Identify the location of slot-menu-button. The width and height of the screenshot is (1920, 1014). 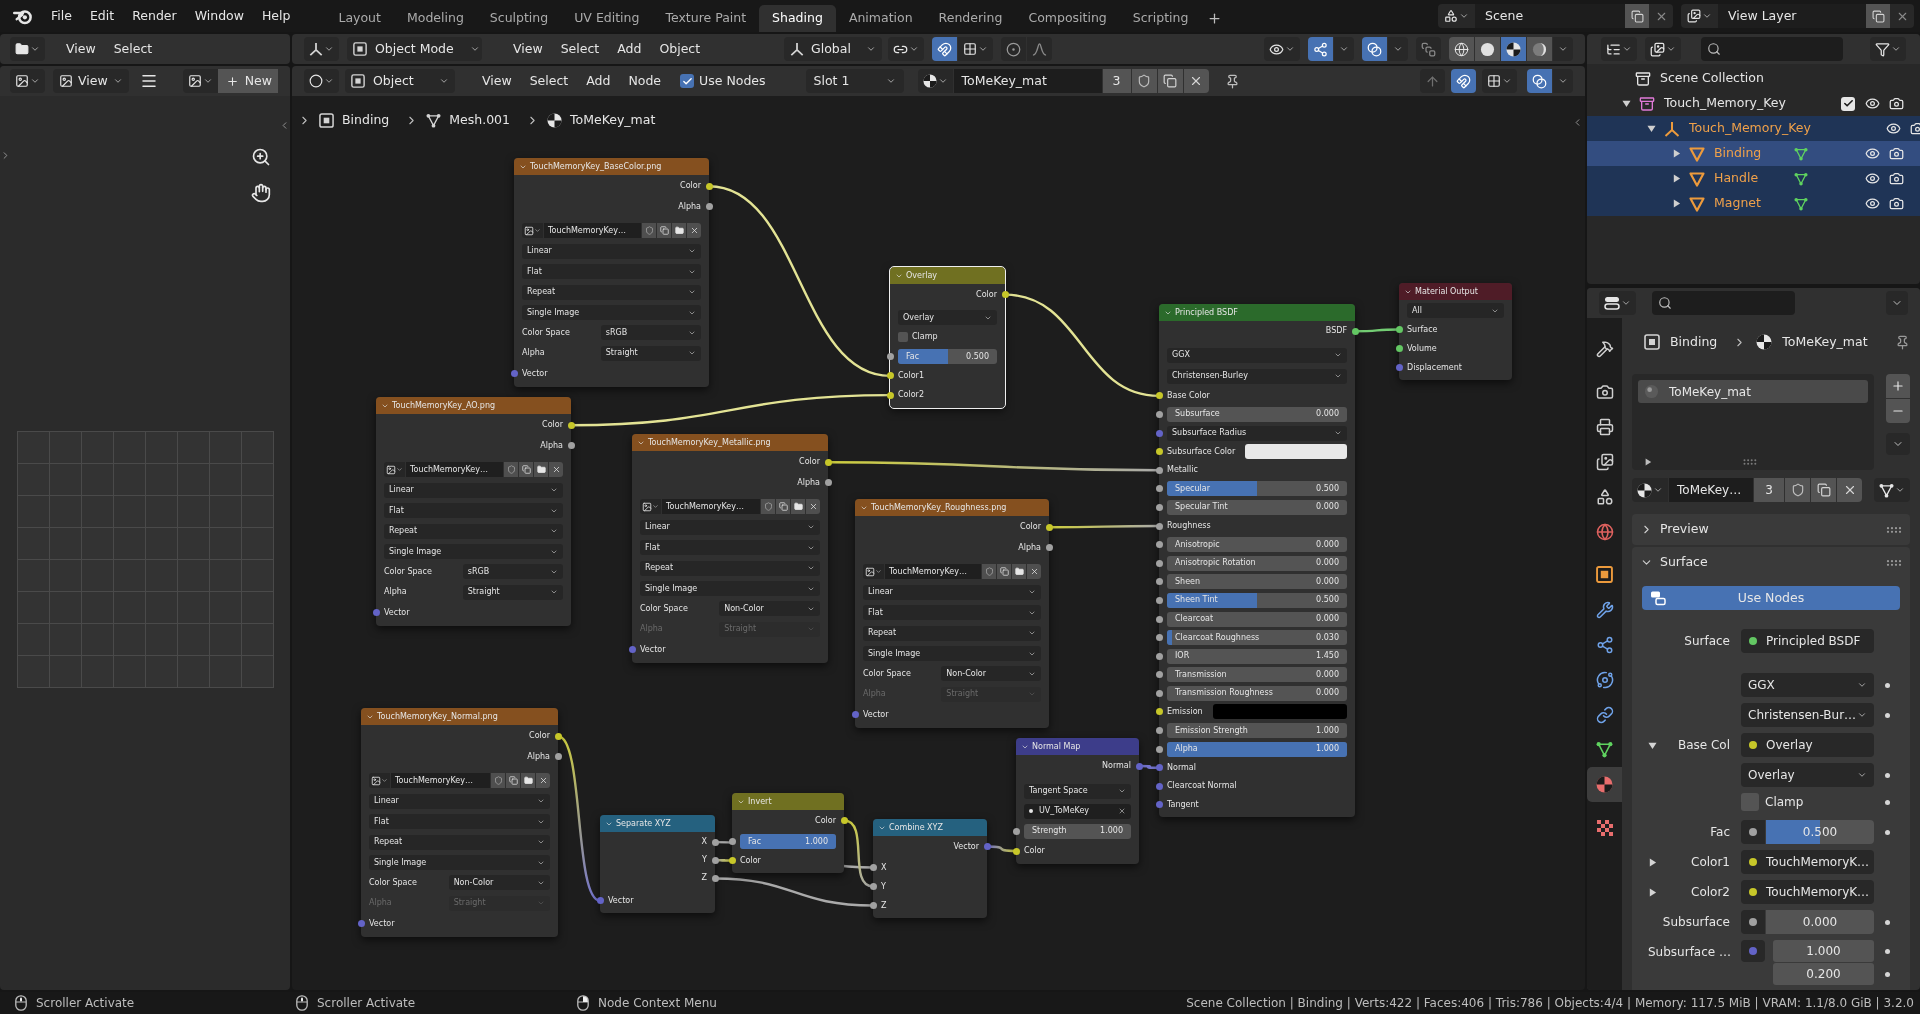
(1898, 444).